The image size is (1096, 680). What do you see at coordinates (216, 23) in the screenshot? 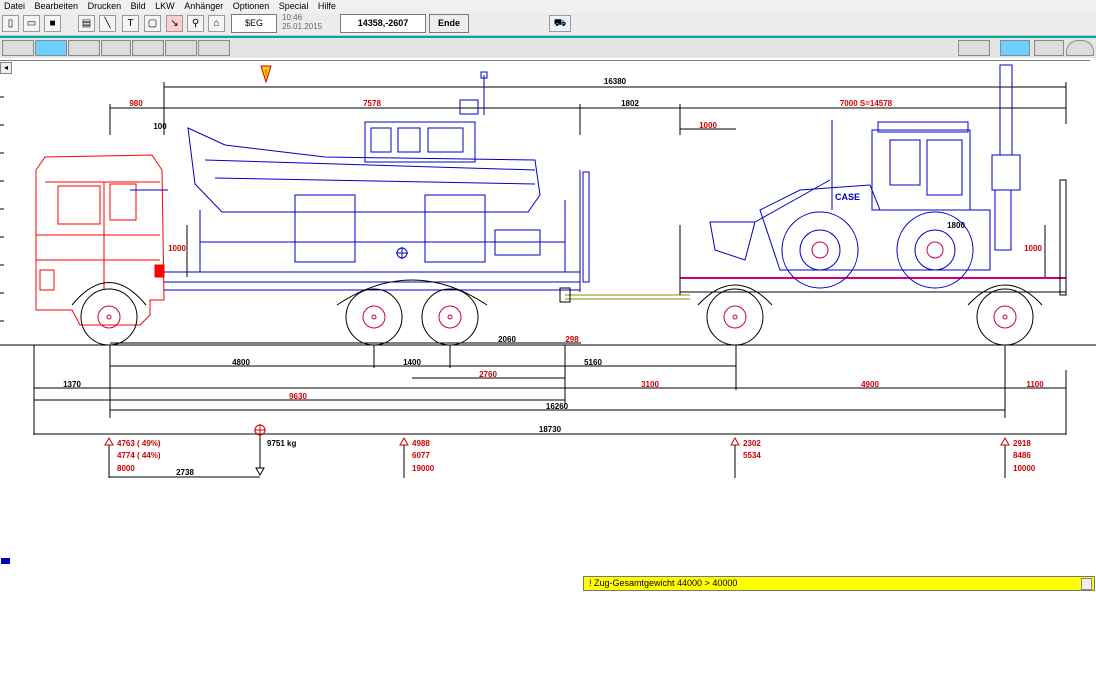
I see `picture-icon: ⌂` at bounding box center [216, 23].